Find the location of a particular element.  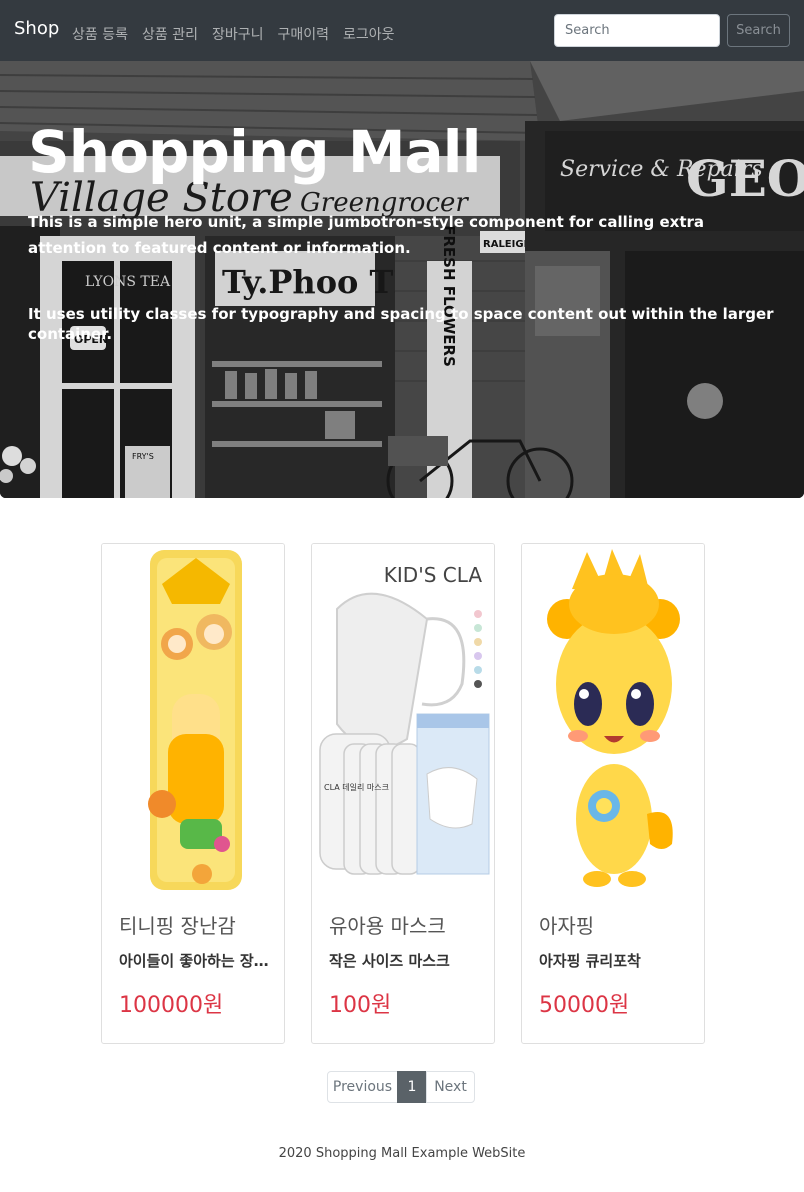

product-name: 티니핑 장난감 is located at coordinates (177, 926).